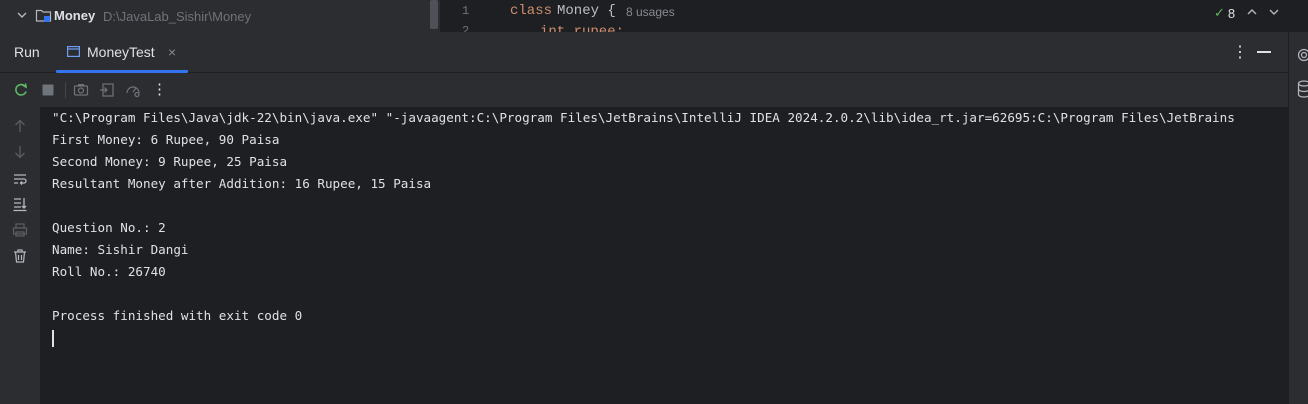  Describe the element at coordinates (177, 315) in the screenshot. I see `console-line-exit-status: Process finished with exit code 0` at that location.